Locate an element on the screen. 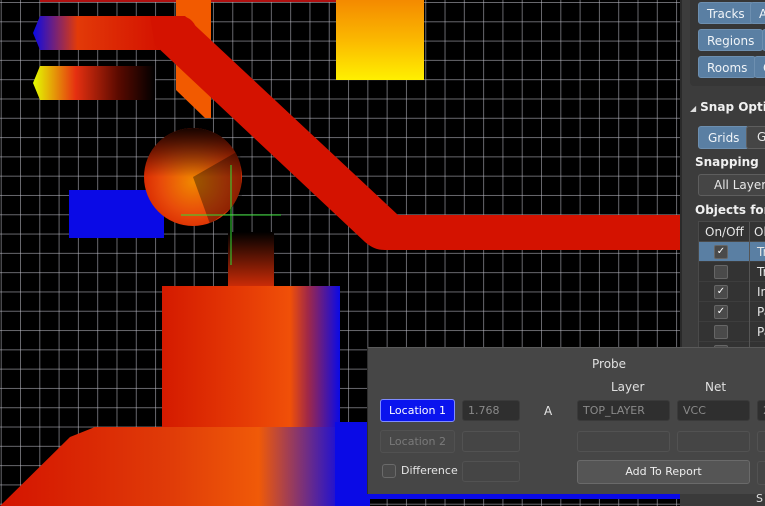 This screenshot has height=506, width=765. location-2-layer is located at coordinates (623, 441).